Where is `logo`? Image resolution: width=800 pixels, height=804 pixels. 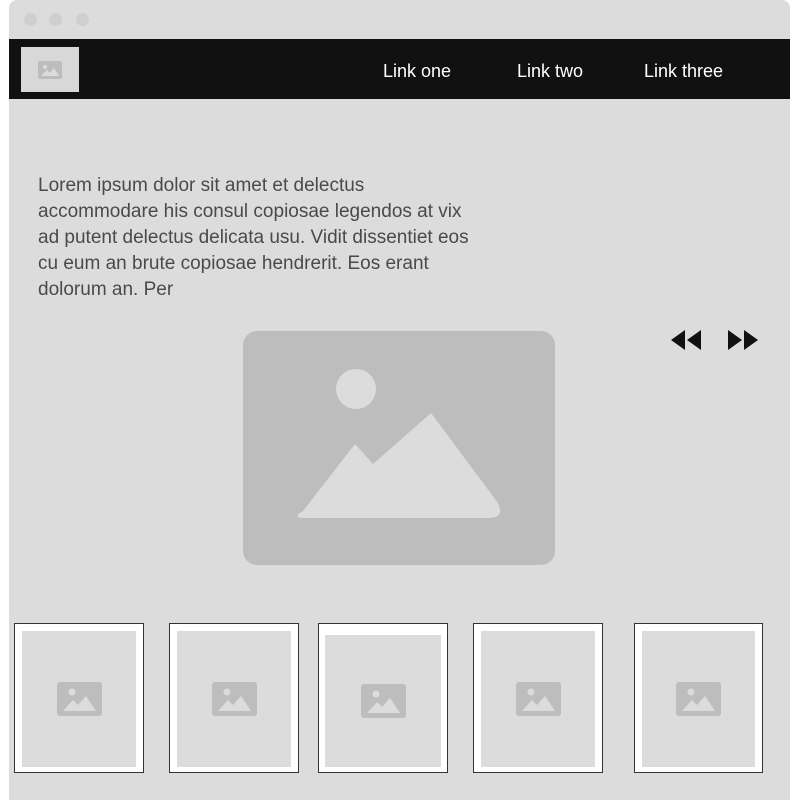
logo is located at coordinates (50, 69).